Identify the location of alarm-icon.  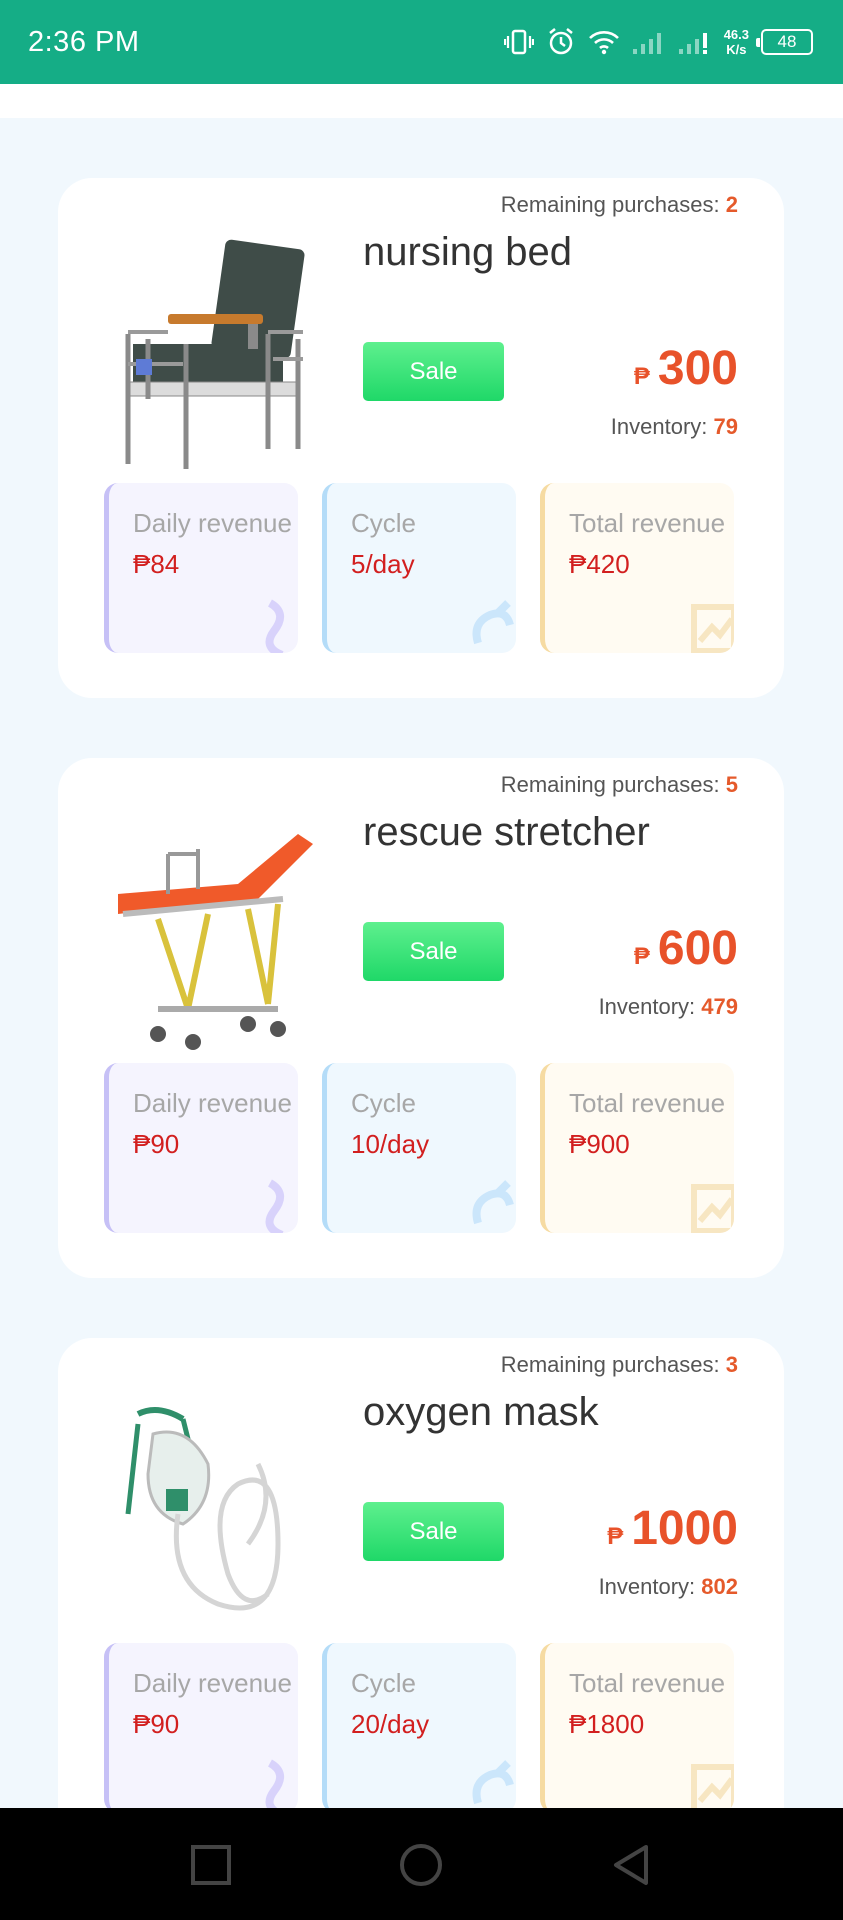
(561, 42).